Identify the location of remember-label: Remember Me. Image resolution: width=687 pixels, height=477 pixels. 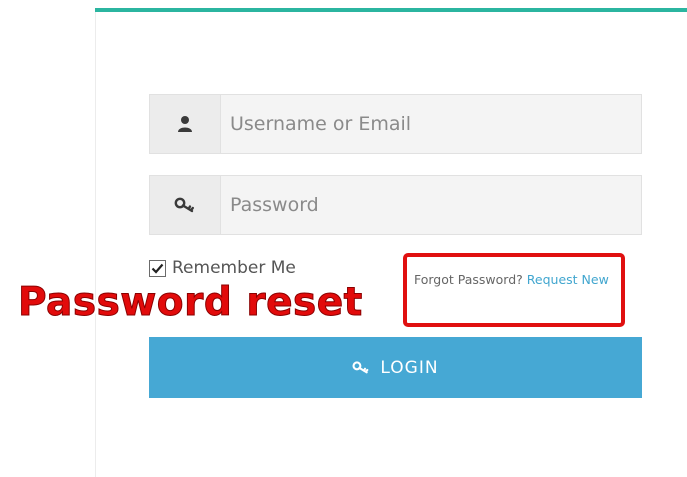
(234, 268).